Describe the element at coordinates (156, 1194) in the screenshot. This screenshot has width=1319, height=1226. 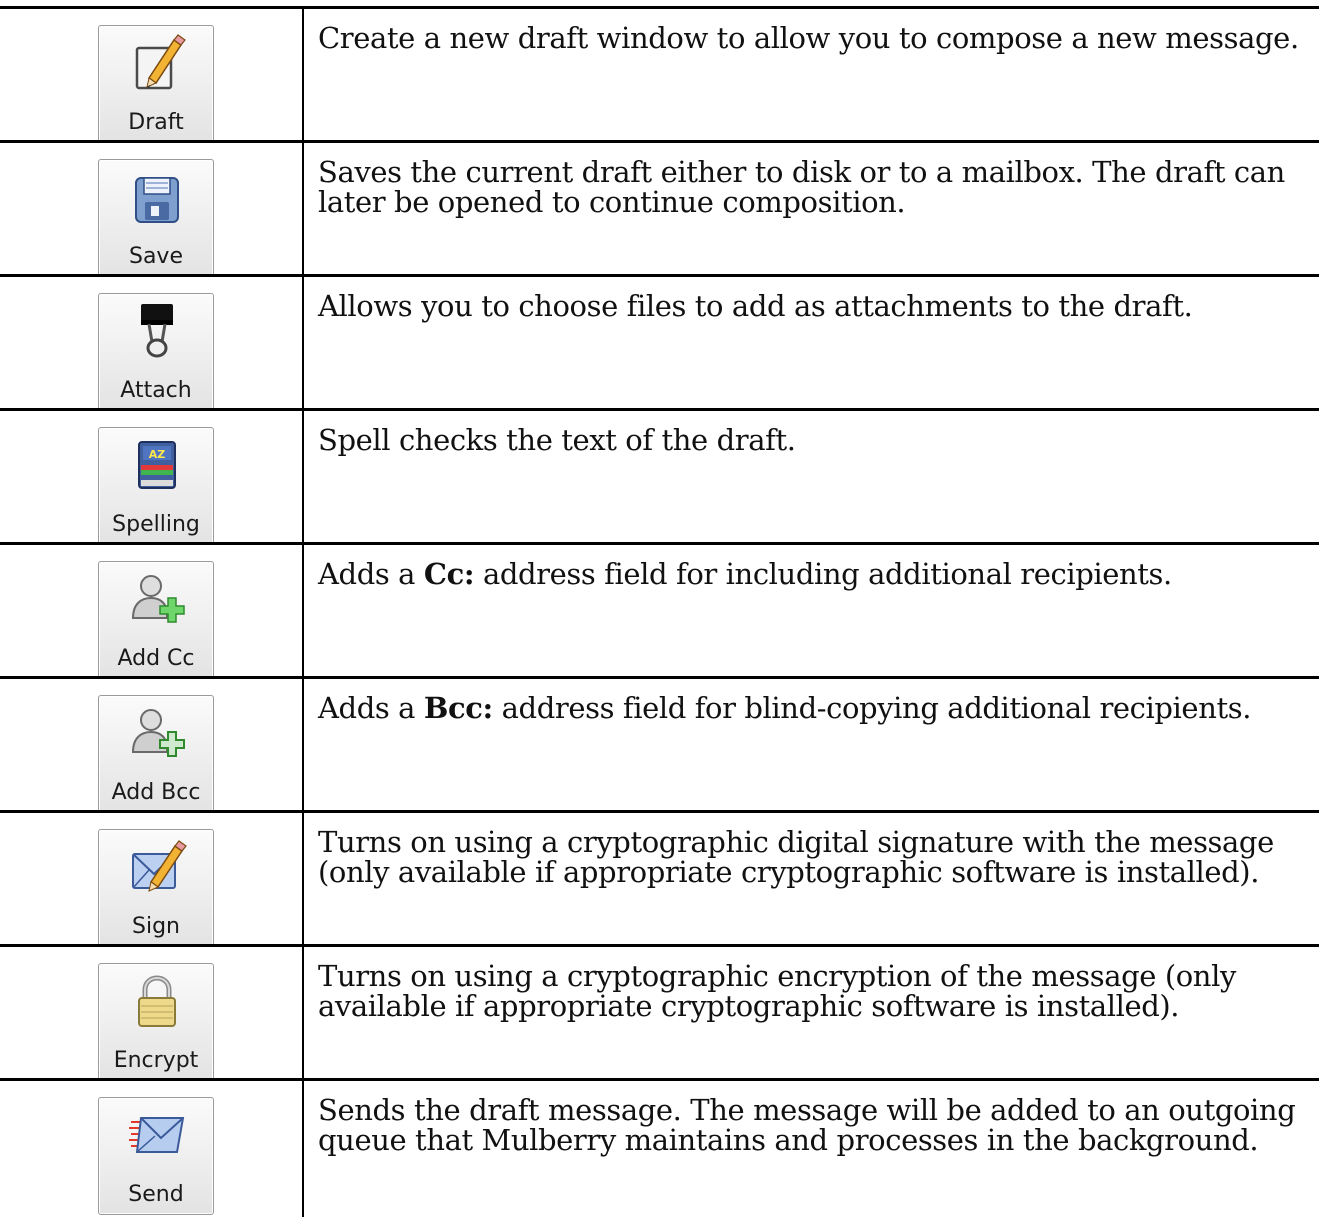
I see `button-label: Send` at that location.